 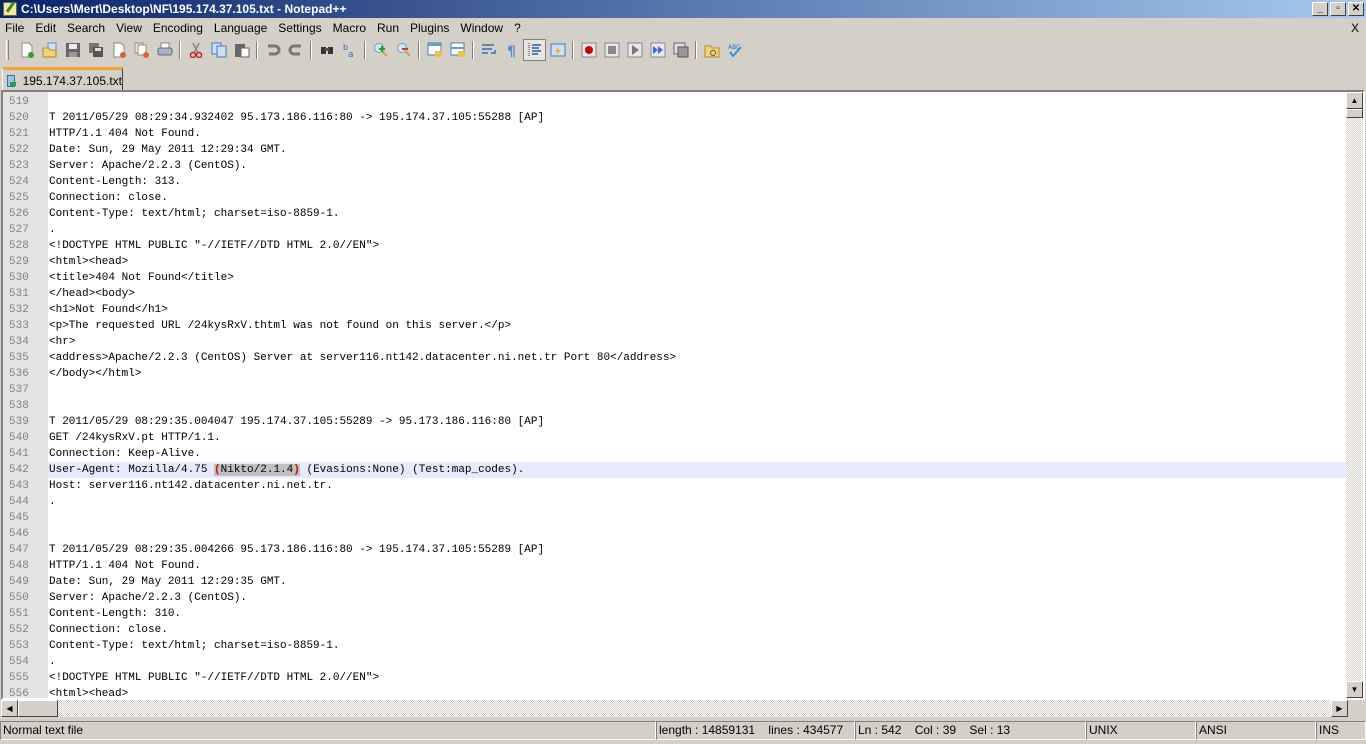 I want to click on editor-line: 538, so click(x=674, y=406).